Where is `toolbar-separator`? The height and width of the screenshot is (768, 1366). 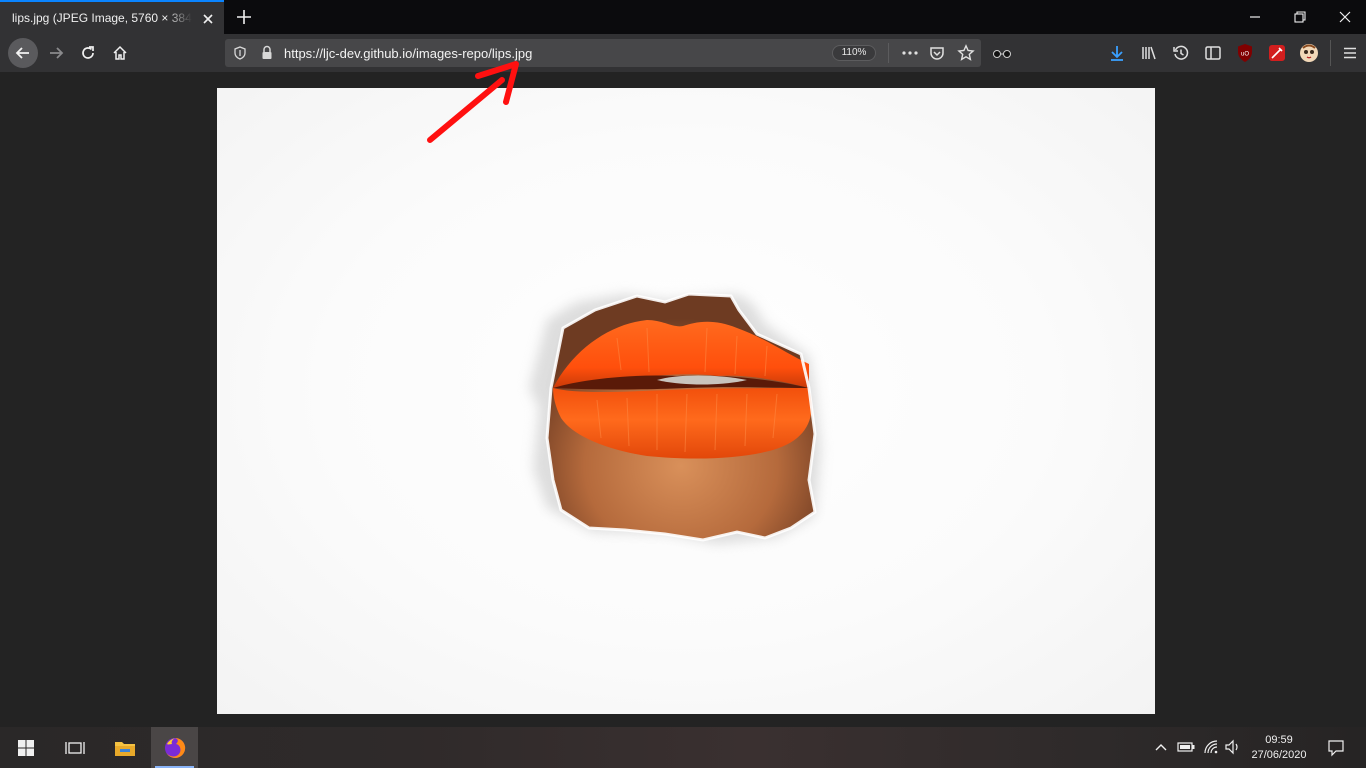 toolbar-separator is located at coordinates (1330, 53).